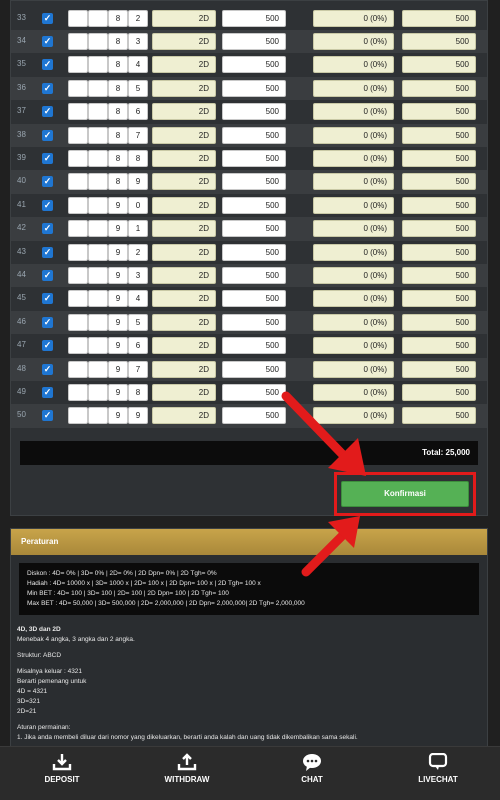 This screenshot has width=500, height=800. What do you see at coordinates (187, 773) in the screenshot?
I see `nav-withdraw: WITHDRAW` at bounding box center [187, 773].